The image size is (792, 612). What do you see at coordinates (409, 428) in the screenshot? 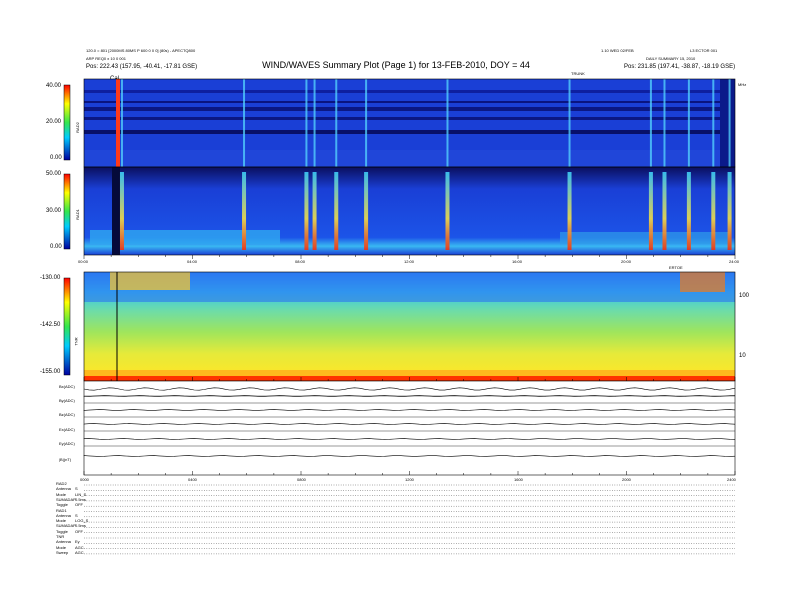
I see `lineplots-frame` at bounding box center [409, 428].